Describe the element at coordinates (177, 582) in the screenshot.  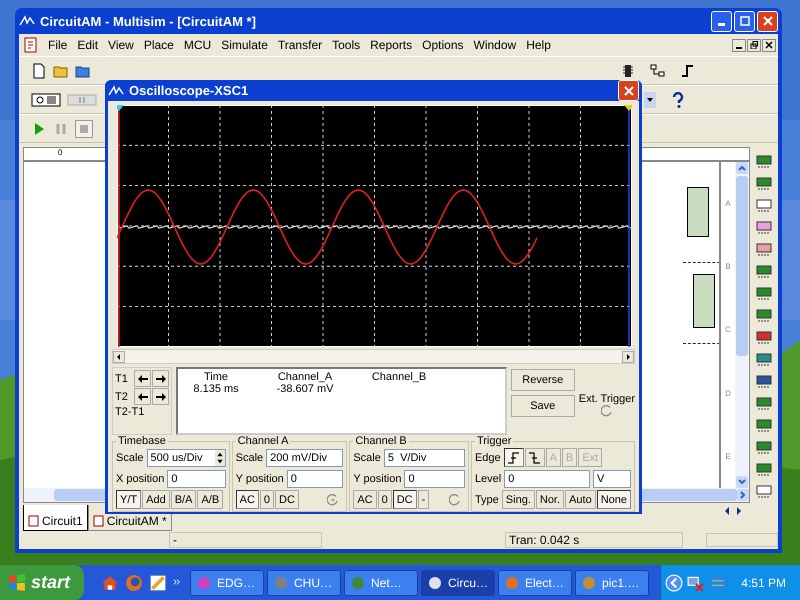
I see `chevron-icon` at that location.